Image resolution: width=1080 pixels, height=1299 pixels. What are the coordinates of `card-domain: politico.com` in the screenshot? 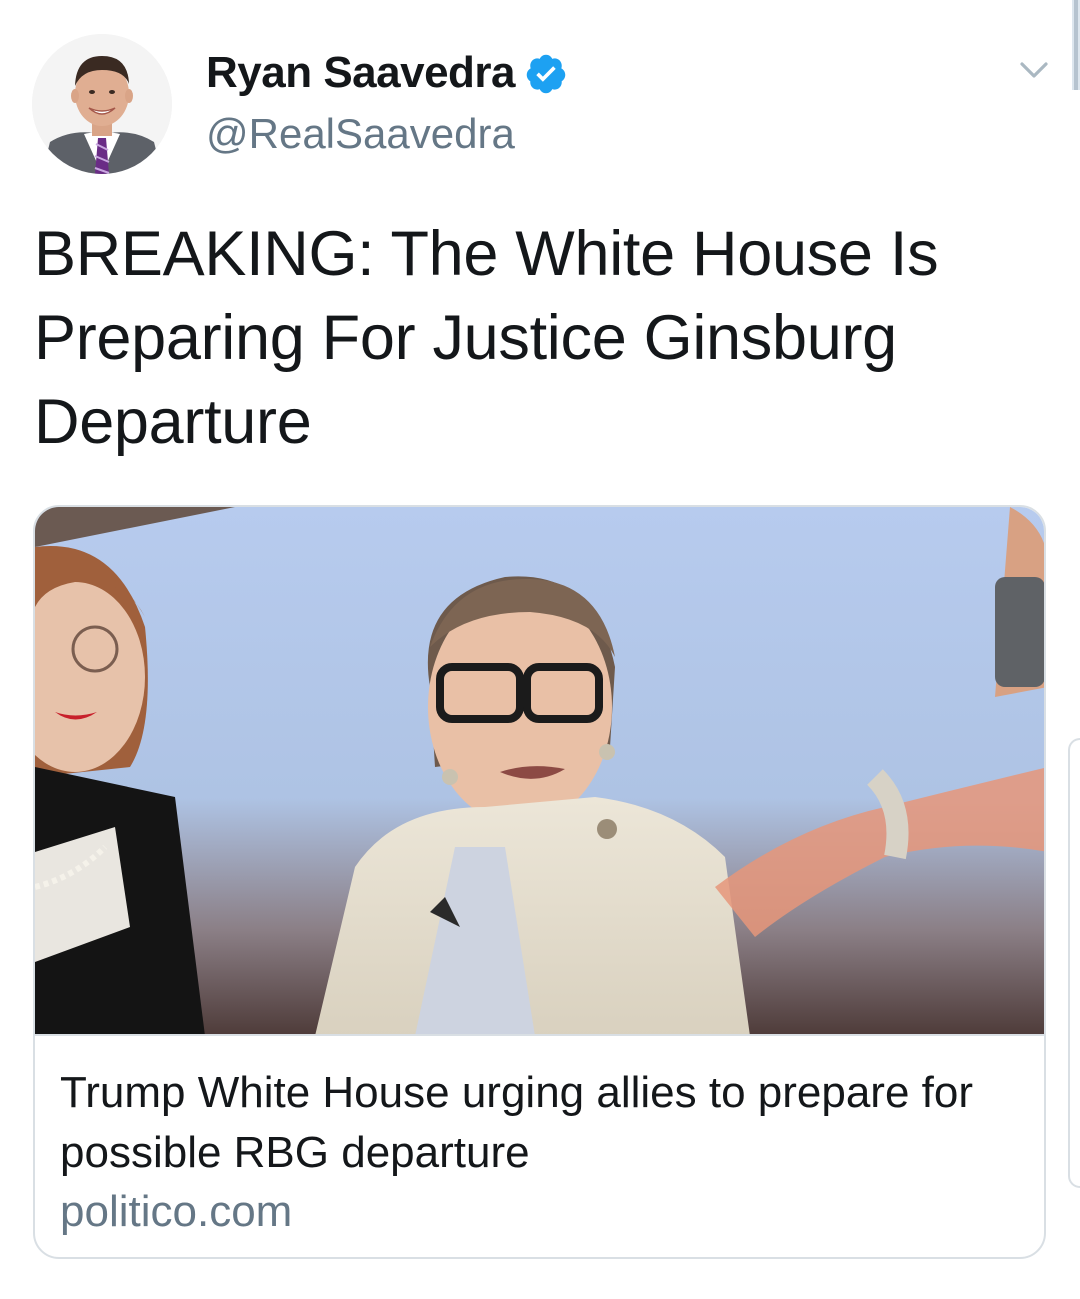 It's located at (176, 1211).